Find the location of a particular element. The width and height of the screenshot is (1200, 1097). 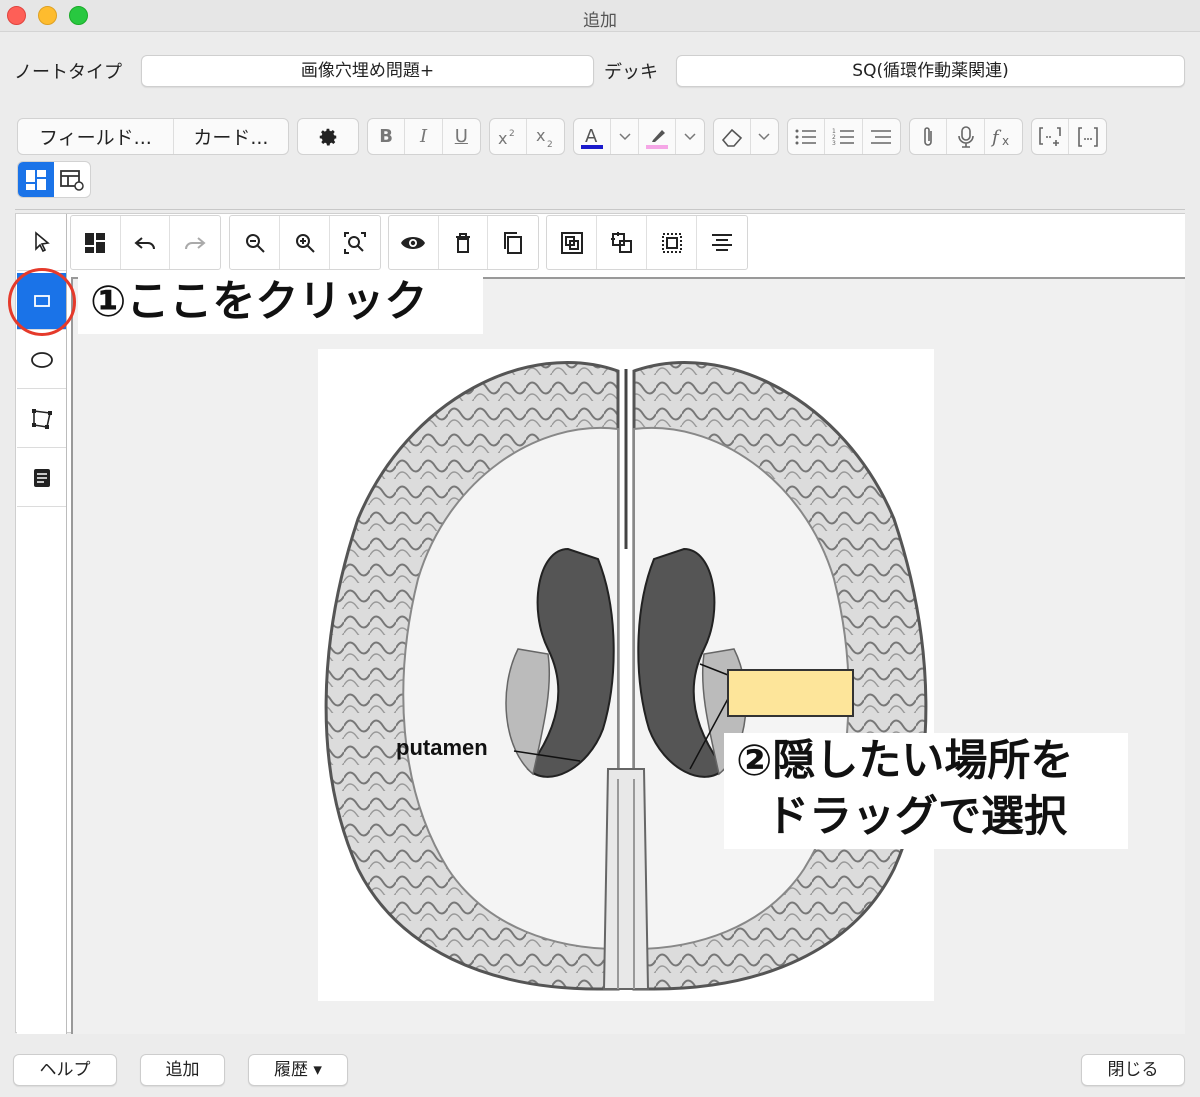

duplicate-icon is located at coordinates (513, 242).